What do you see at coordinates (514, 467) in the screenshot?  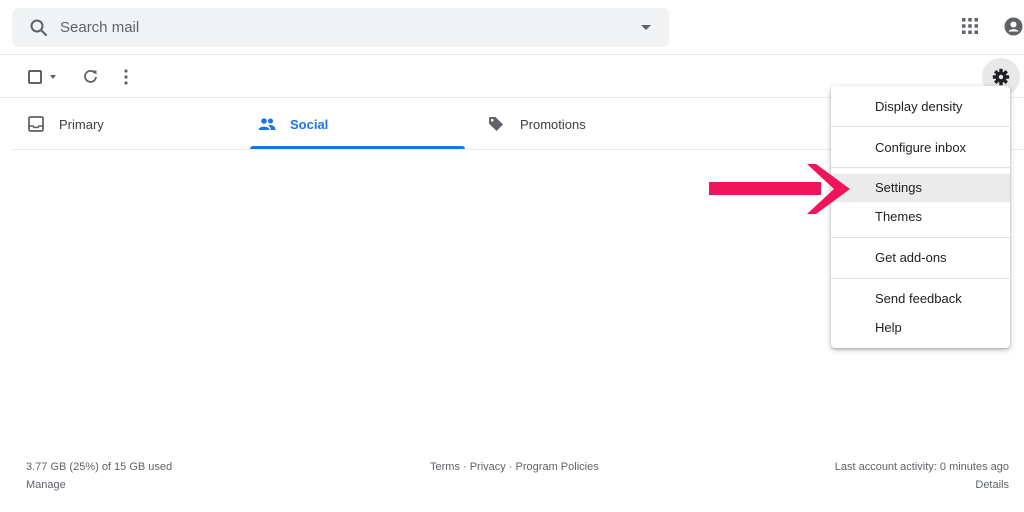 I see `policy-links: Terms · Privacy · Program Policies` at bounding box center [514, 467].